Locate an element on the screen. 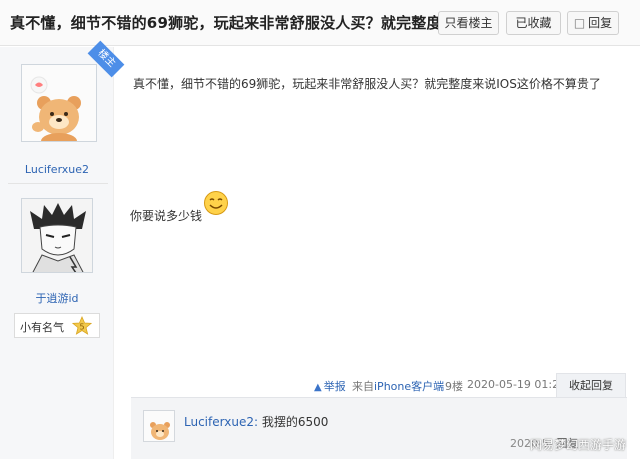 This screenshot has height=459, width=640. only-owner-button: 只看楼主 is located at coordinates (468, 23).